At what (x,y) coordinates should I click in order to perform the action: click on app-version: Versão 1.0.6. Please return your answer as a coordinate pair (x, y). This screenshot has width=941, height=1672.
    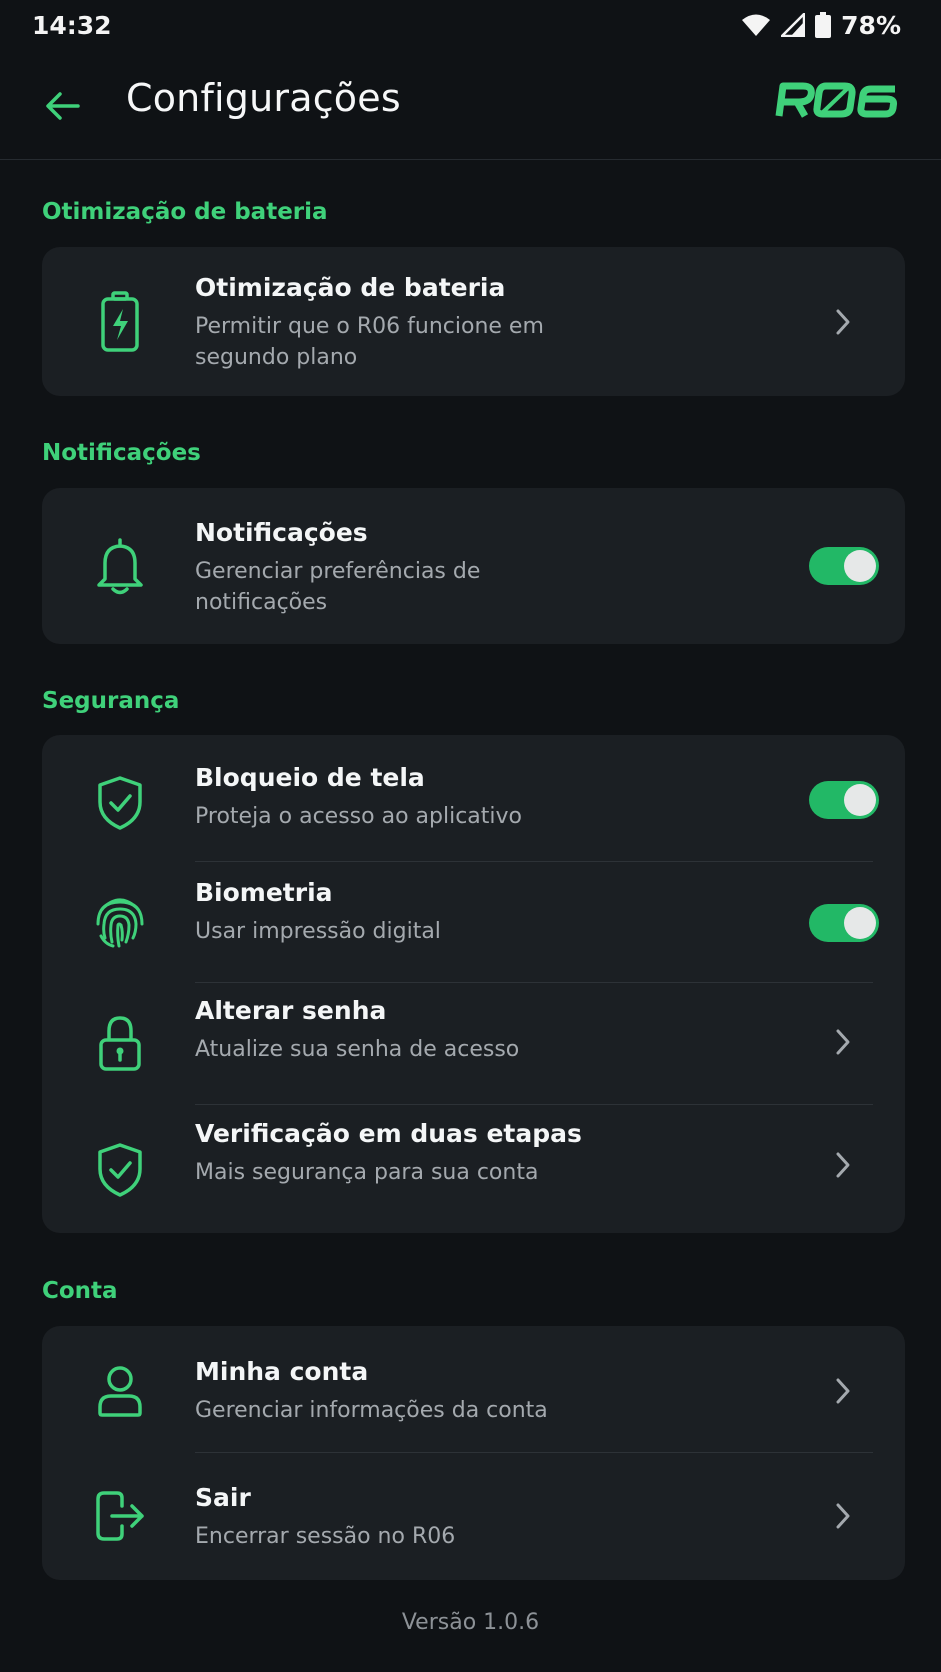
    Looking at the image, I should click on (470, 1622).